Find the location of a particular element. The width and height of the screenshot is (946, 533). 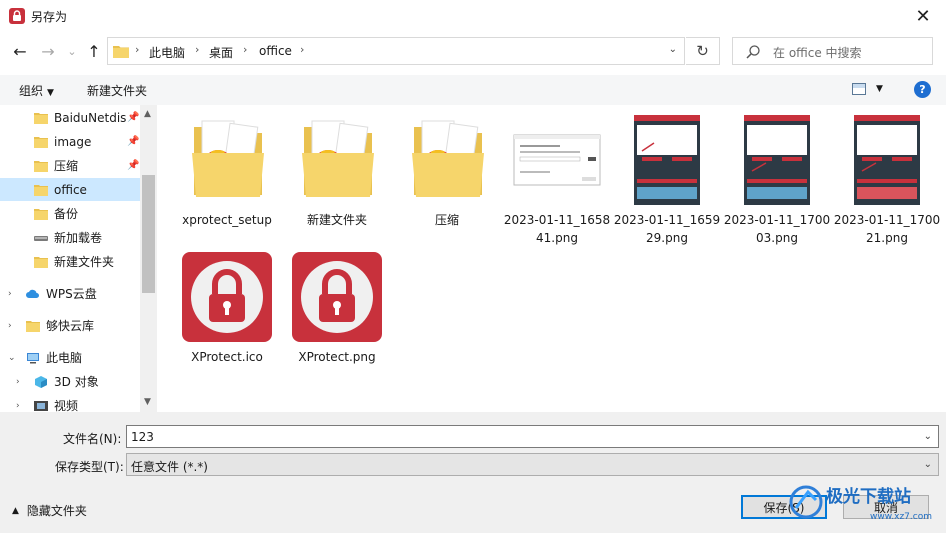

sidebar-item-3d-objects: › 3D 对象 is located at coordinates (70, 381).